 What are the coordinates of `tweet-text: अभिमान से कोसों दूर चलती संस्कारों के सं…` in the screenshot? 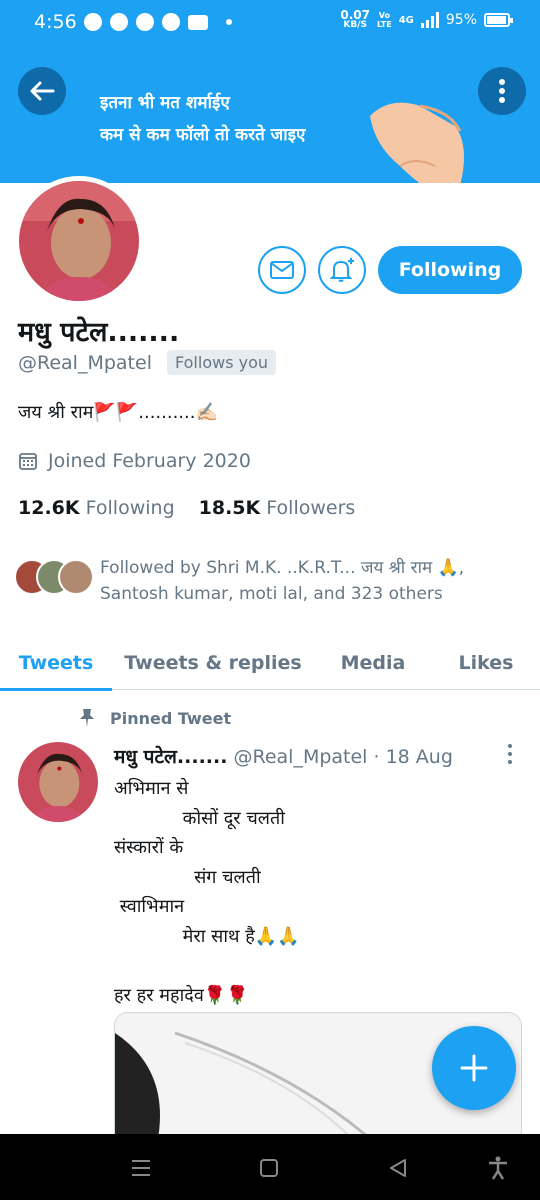 It's located at (207, 892).